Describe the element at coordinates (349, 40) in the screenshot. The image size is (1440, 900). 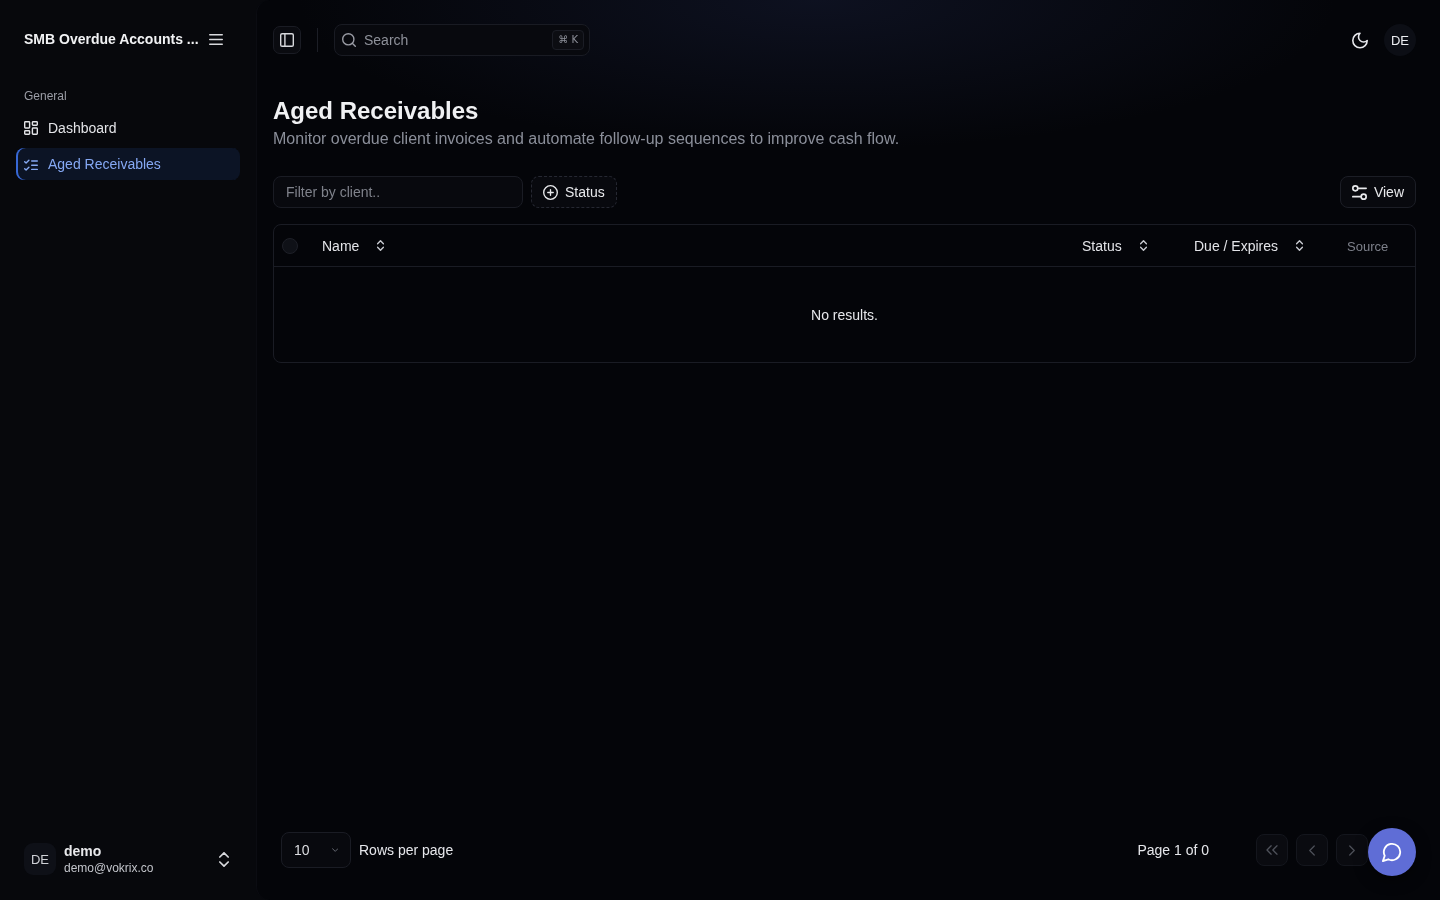
I see `search-icon` at that location.